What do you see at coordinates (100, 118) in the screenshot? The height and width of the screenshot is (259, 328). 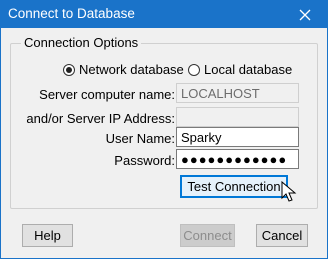 I see `server-ip-label: and/or Server IP Address:` at bounding box center [100, 118].